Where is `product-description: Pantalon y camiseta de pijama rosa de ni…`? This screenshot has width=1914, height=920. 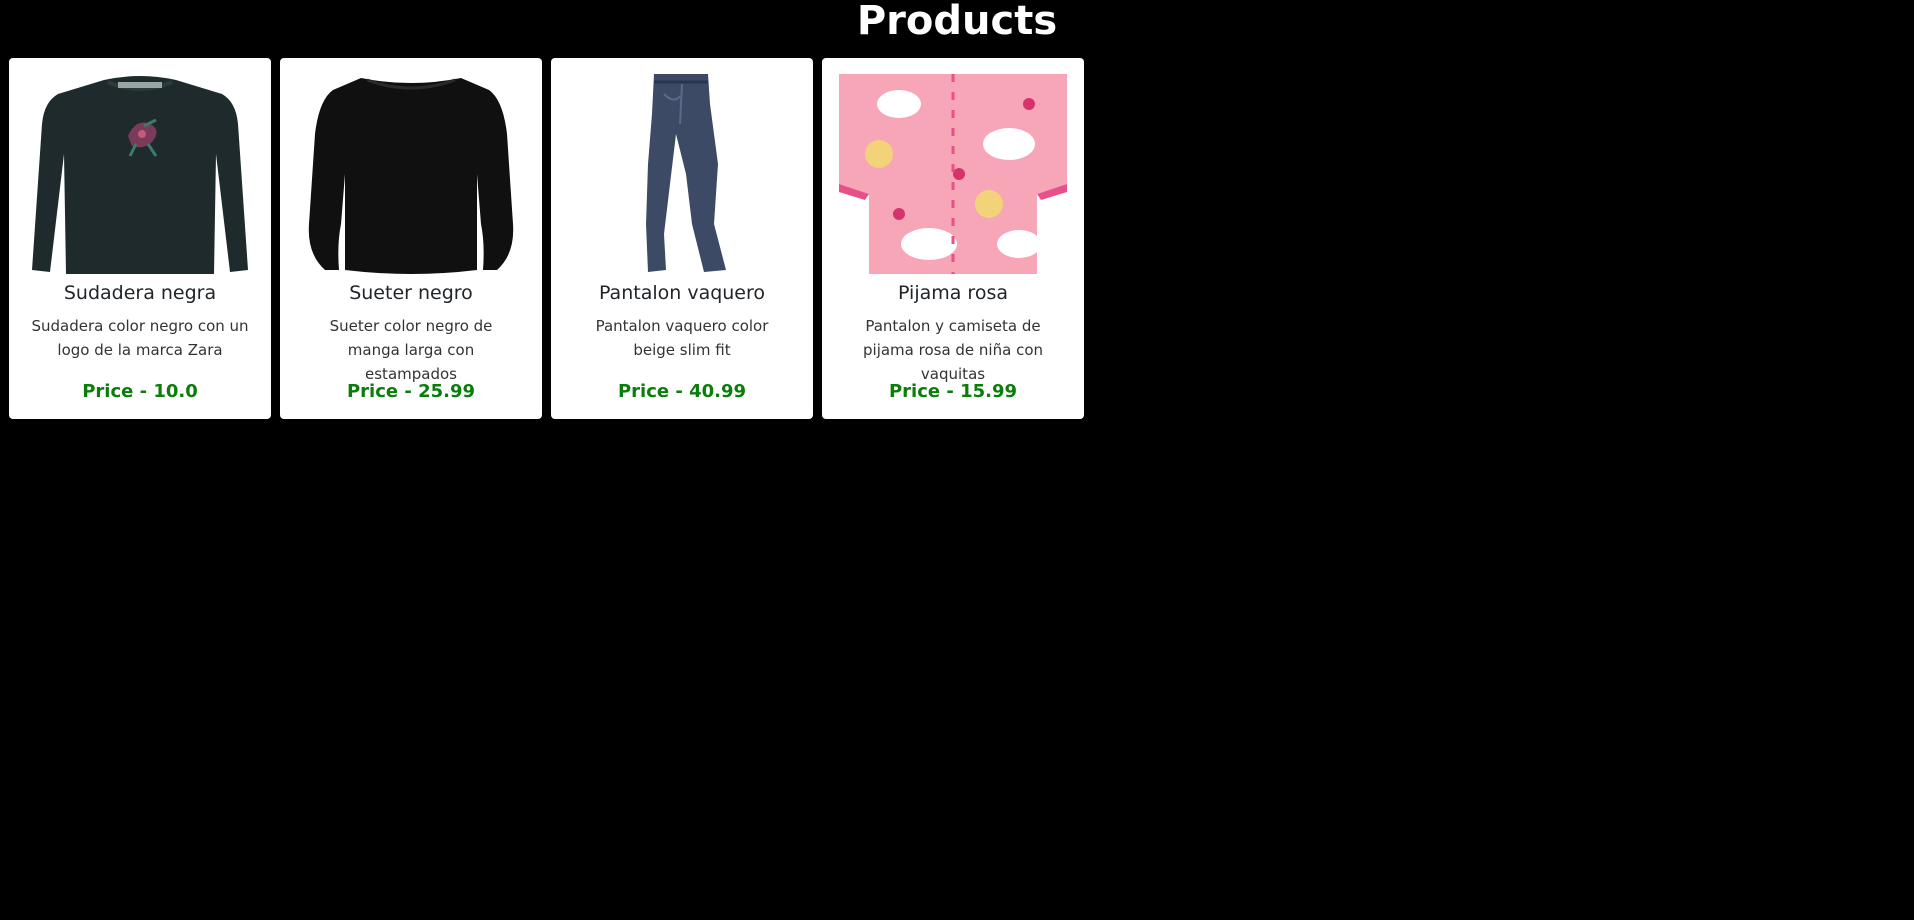 product-description: Pantalon y camiseta de pijama rosa de ni… is located at coordinates (953, 350).